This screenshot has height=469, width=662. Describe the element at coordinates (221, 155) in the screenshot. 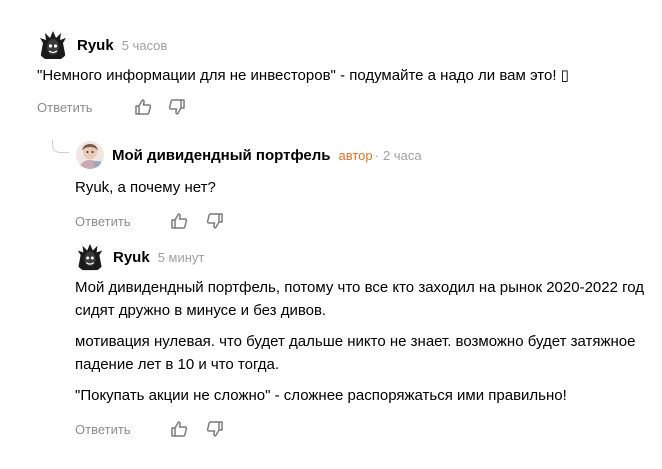

I see `author-name: Мой дивидендный портфель` at that location.